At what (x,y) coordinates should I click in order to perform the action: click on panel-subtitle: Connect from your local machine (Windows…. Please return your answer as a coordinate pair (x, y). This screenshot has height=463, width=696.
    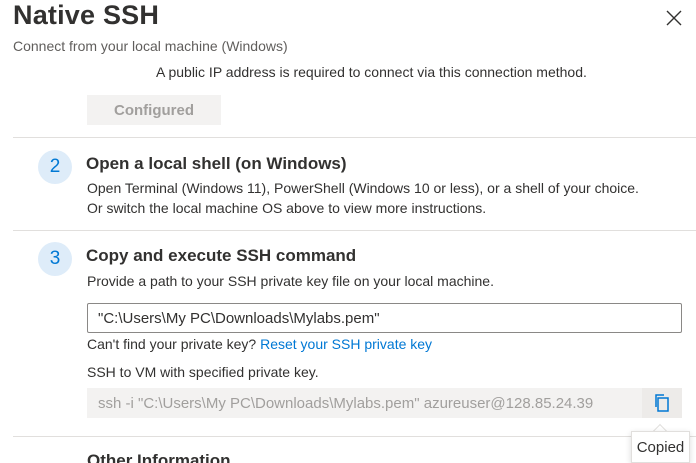
    Looking at the image, I should click on (150, 46).